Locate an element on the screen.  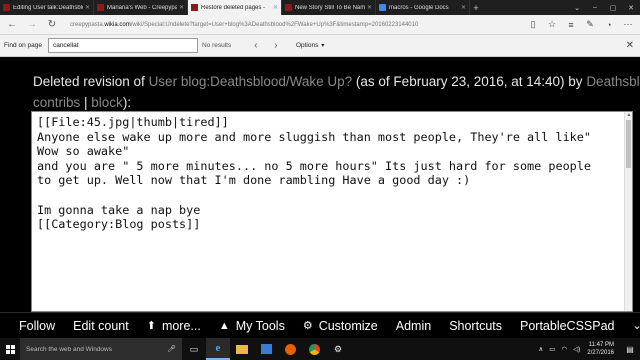
tab-label: Editing User talk:Deathsblo is located at coordinates (48, 7).